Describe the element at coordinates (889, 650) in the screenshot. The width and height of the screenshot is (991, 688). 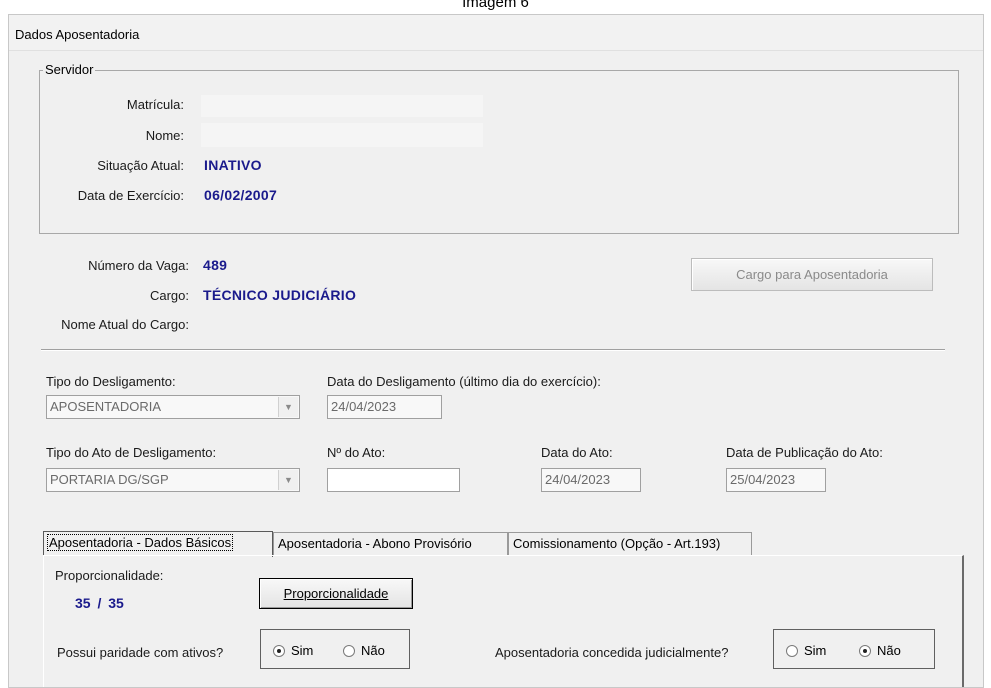
I see `judicial-nao-label: Não` at that location.